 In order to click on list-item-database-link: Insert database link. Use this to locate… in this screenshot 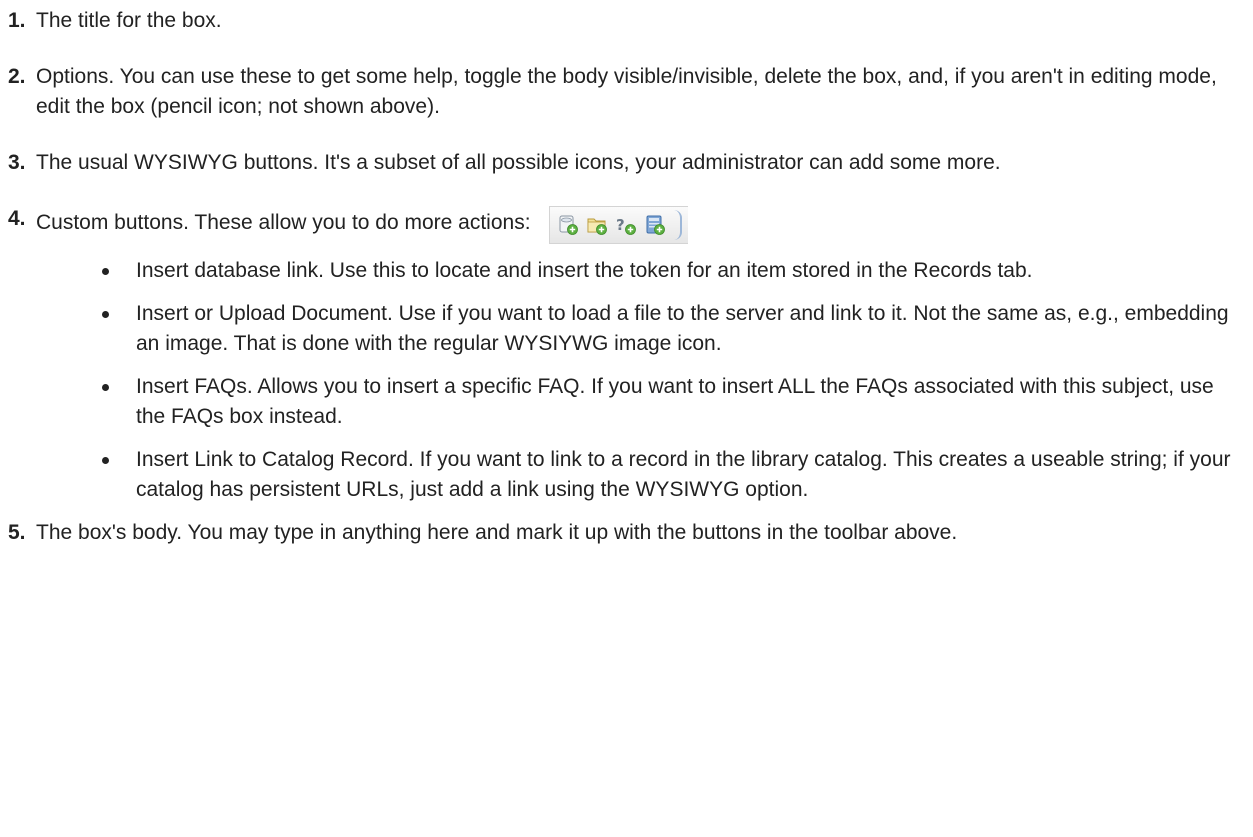, I will do `click(672, 271)`.